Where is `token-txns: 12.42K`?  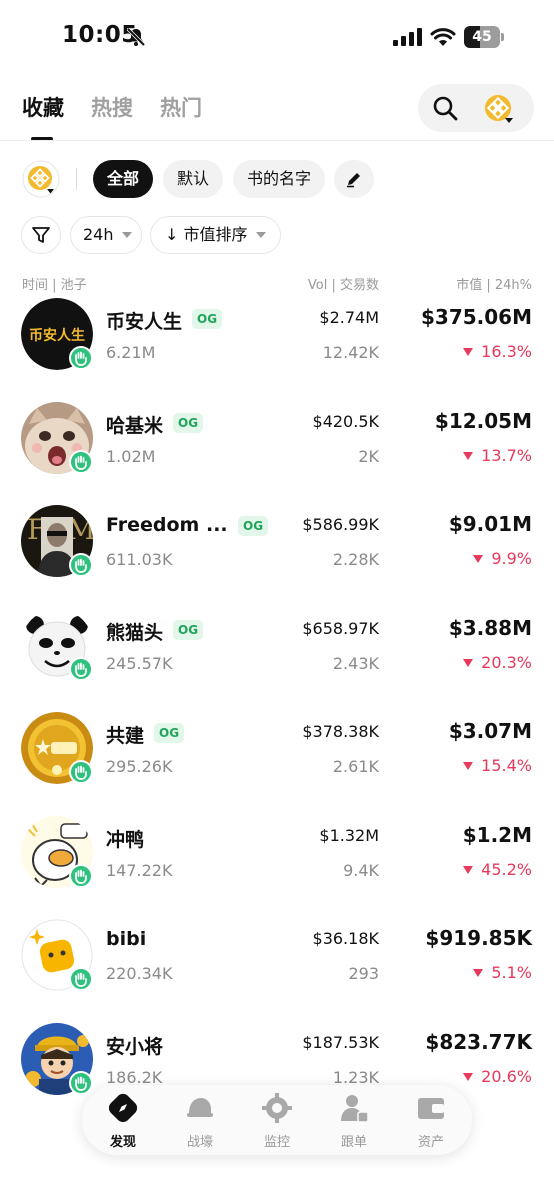
token-txns: 12.42K is located at coordinates (350, 352).